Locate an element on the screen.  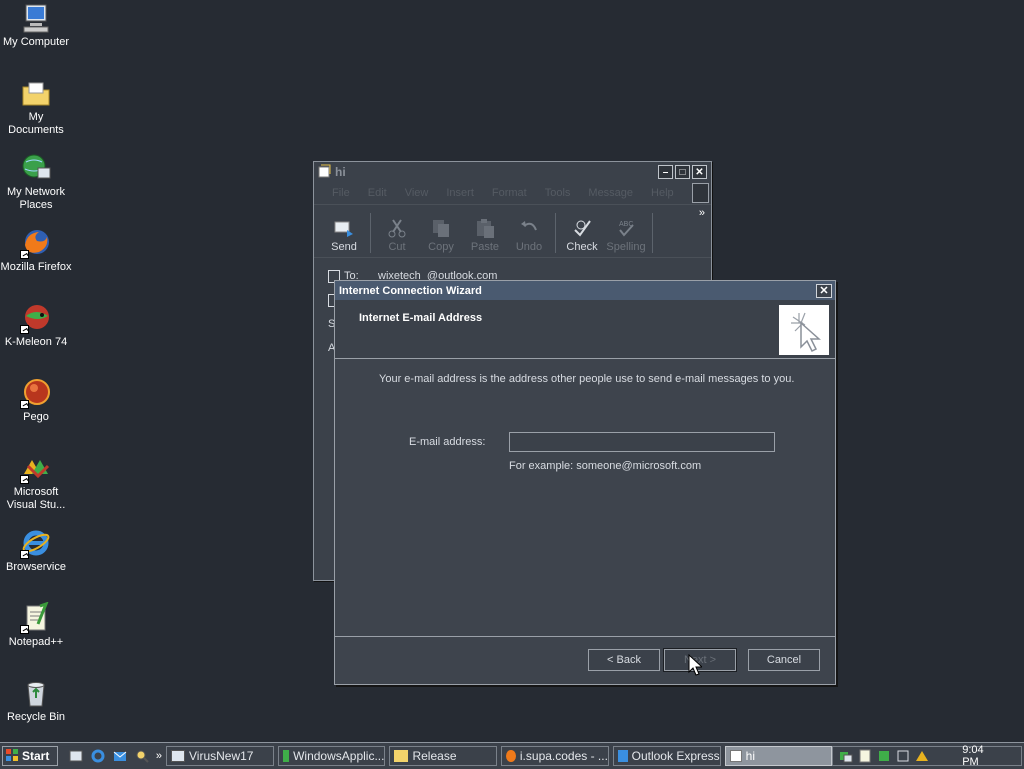
paste-button: Paste is located at coordinates (485, 235).